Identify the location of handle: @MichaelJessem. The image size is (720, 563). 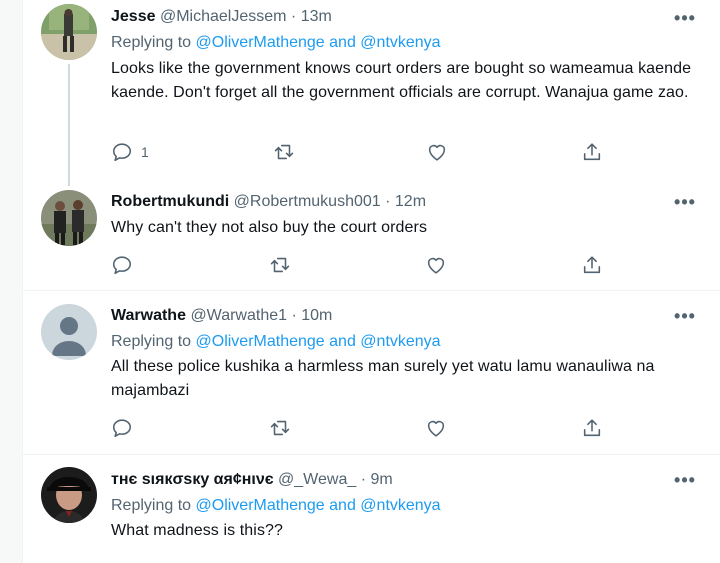
(223, 16).